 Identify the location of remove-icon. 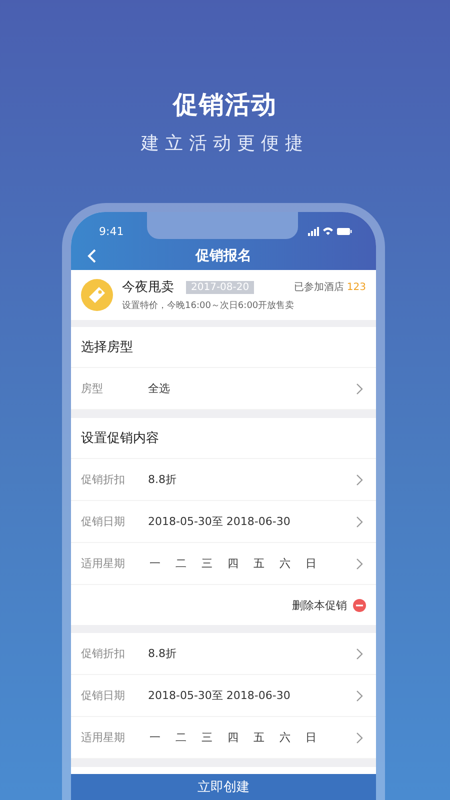
(359, 605).